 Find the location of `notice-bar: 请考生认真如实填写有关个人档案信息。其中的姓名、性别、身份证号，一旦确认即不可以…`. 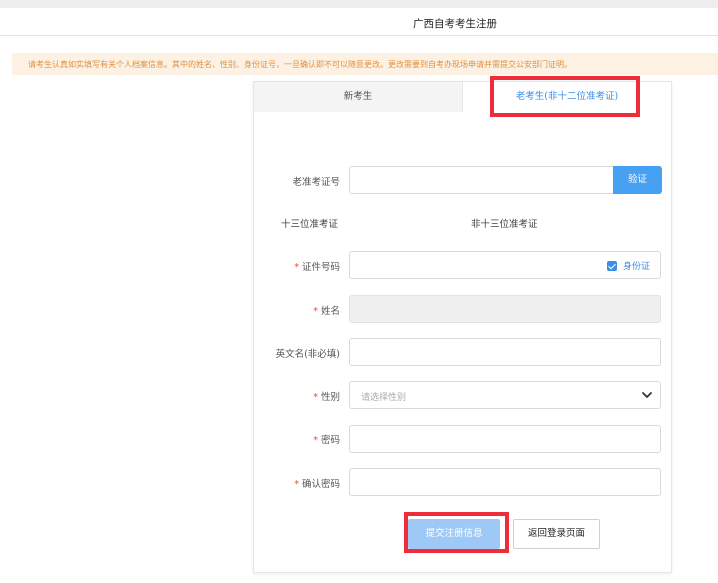

notice-bar: 请考生认真如实填写有关个人档案信息。其中的姓名、性别、身份证号，一旦确认即不可以… is located at coordinates (365, 64).